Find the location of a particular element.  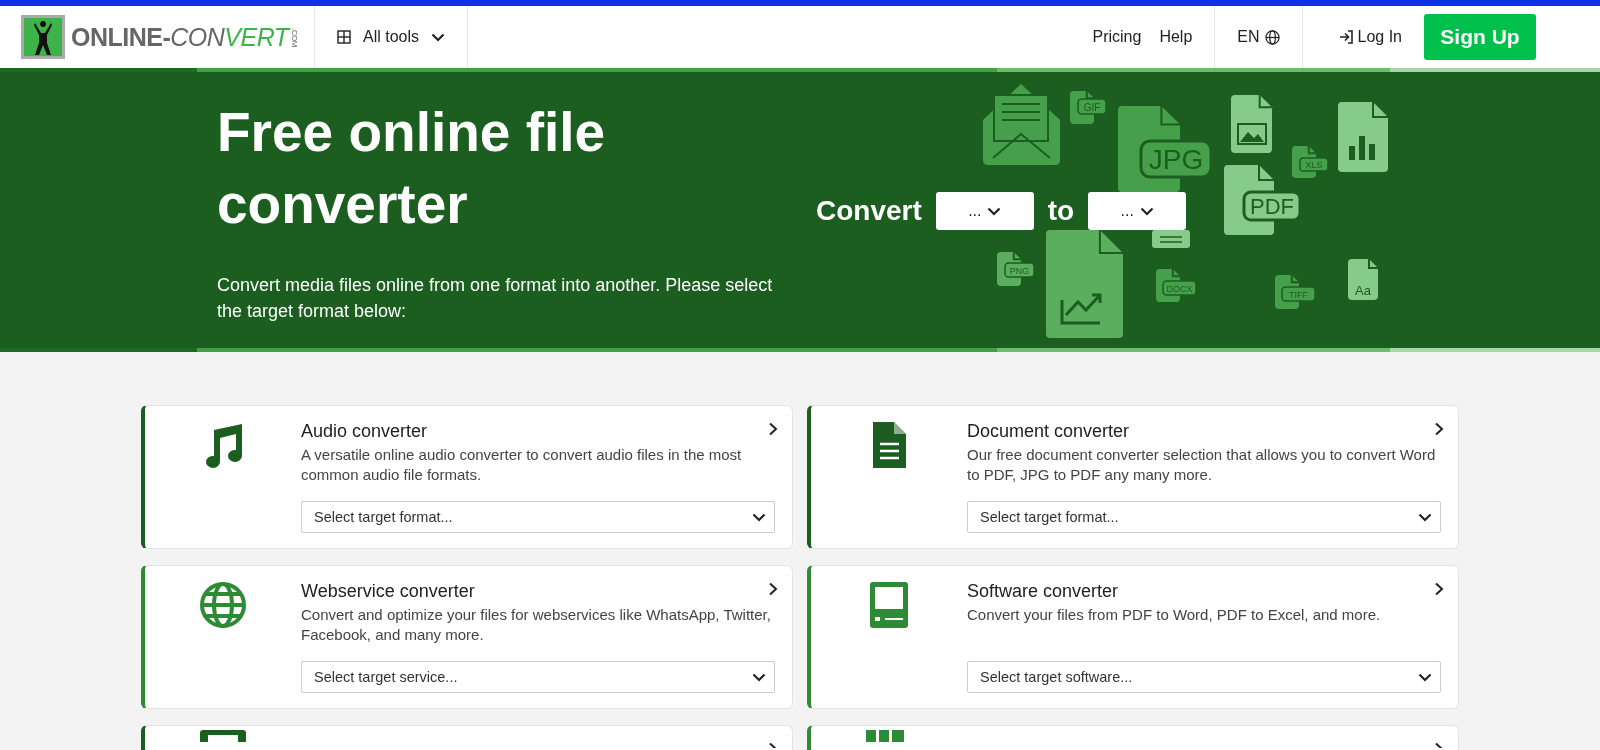

card-description: Convert your files from PDF to Word, PDF to Excel, and more. is located at coordinates (1174, 615).